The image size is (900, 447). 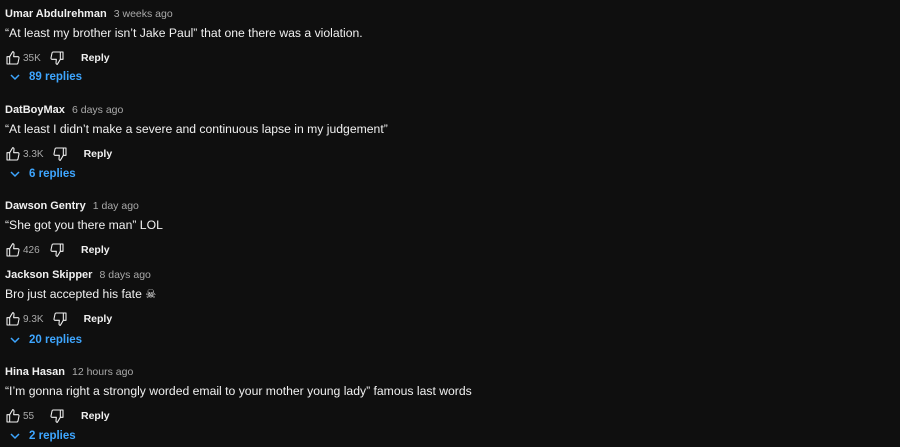 I want to click on comment-text: Bro just accepted his fate ☠, so click(x=81, y=294).